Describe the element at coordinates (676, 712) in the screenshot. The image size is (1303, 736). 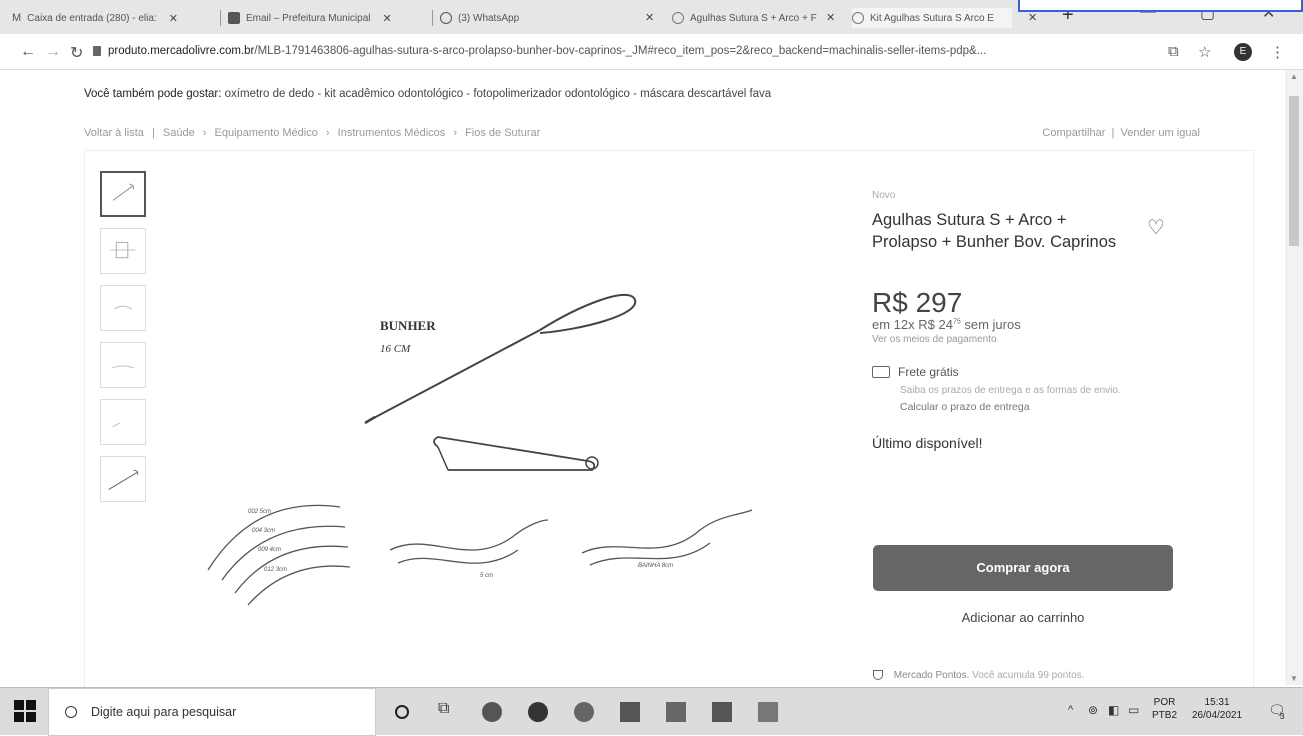
I see `word-icon` at that location.